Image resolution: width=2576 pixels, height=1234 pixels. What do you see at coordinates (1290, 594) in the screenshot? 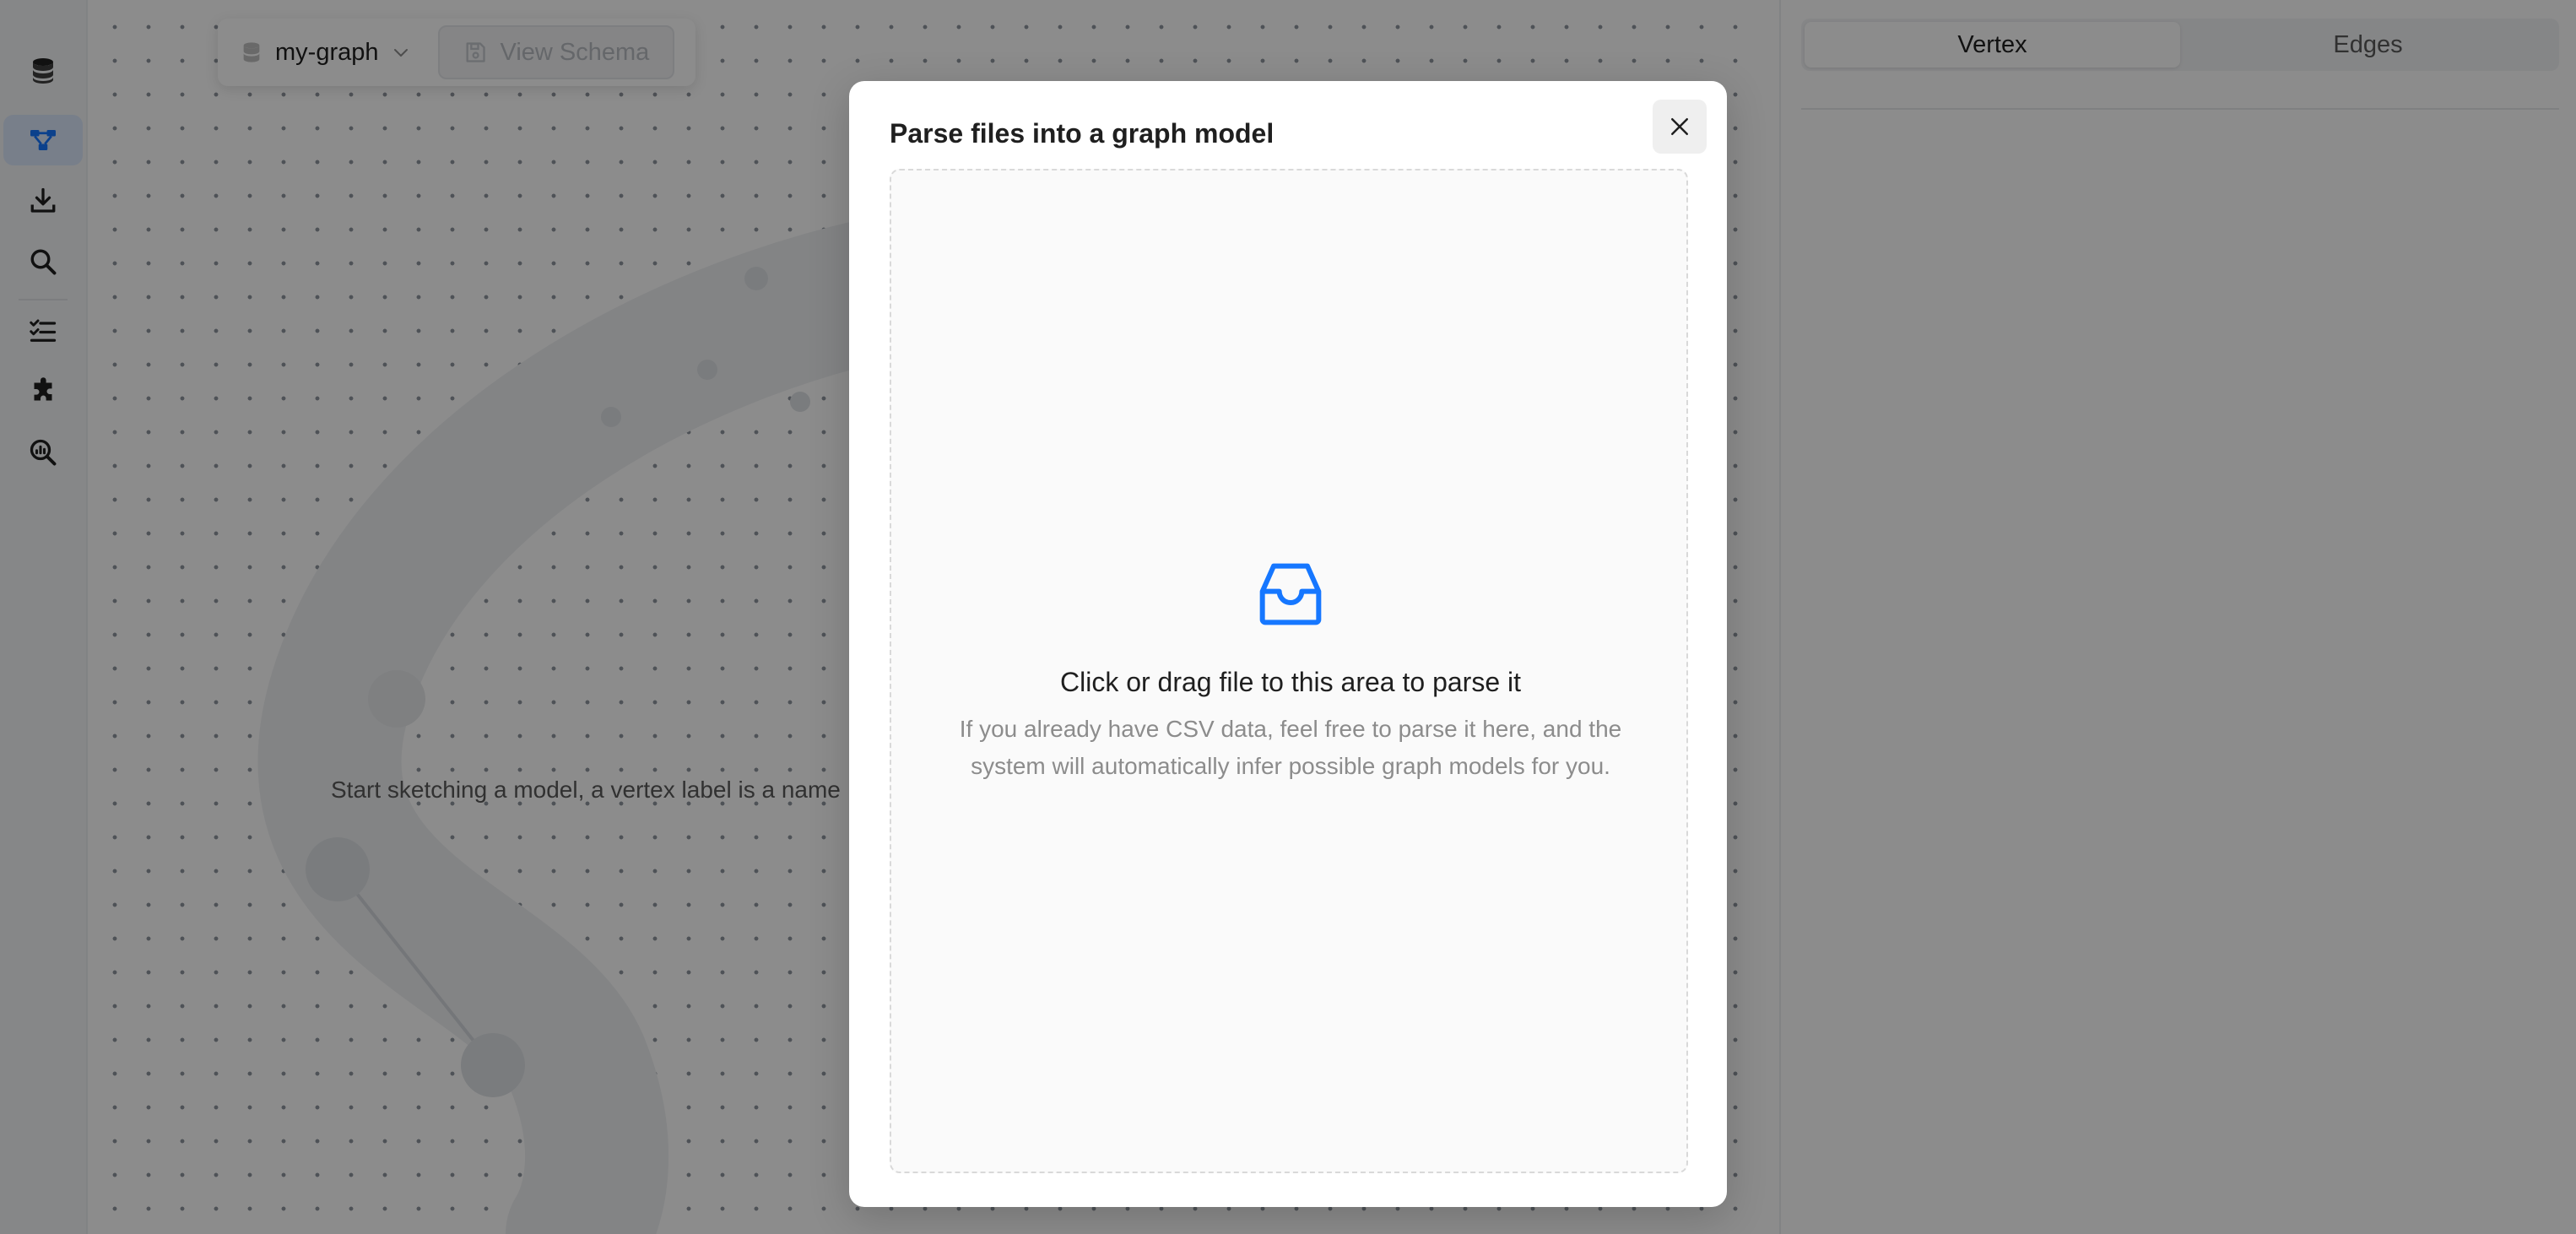
I see `inbox-icon` at bounding box center [1290, 594].